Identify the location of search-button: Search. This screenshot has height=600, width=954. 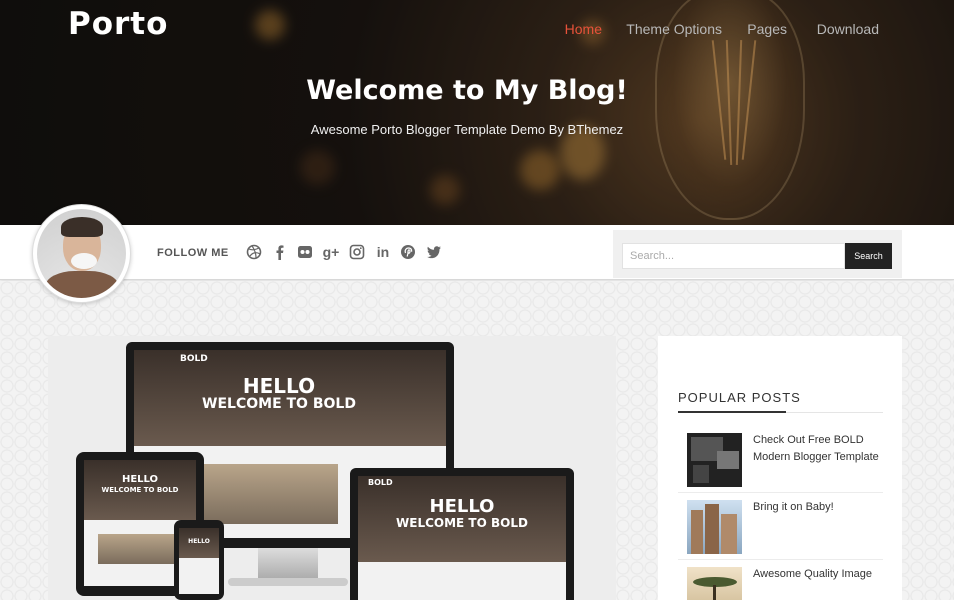
(868, 256).